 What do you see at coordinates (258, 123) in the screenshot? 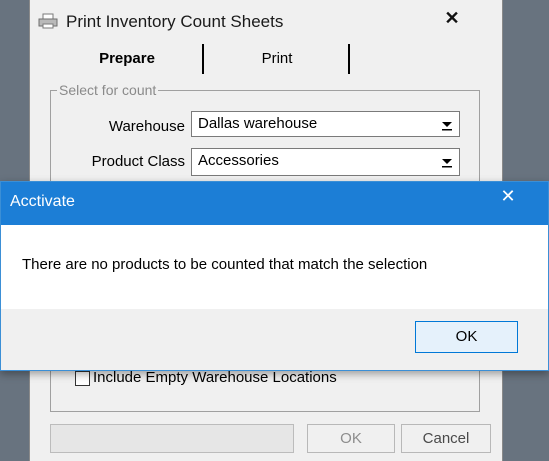
I see `warehouse-value: Dallas warehouse` at bounding box center [258, 123].